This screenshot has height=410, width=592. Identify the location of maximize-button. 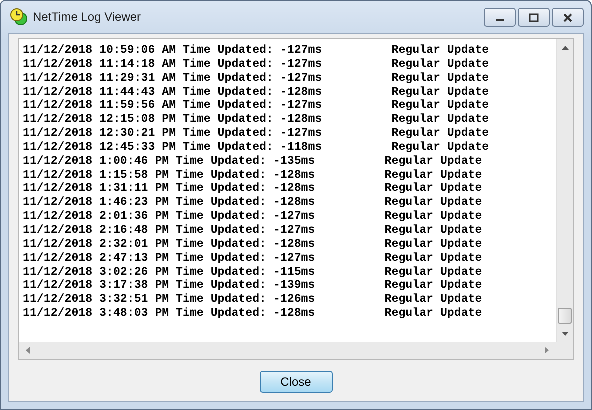
(534, 17).